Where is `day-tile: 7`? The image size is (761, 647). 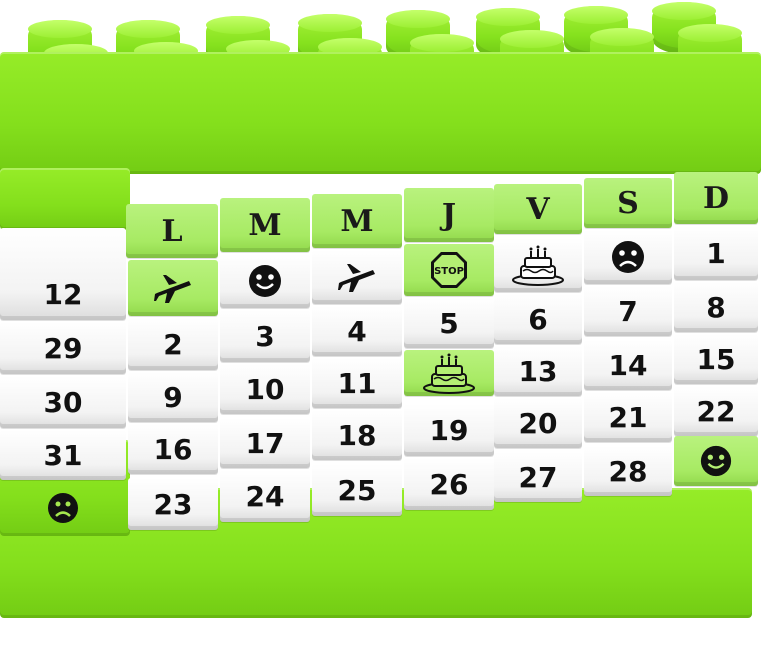
day-tile: 7 is located at coordinates (628, 311).